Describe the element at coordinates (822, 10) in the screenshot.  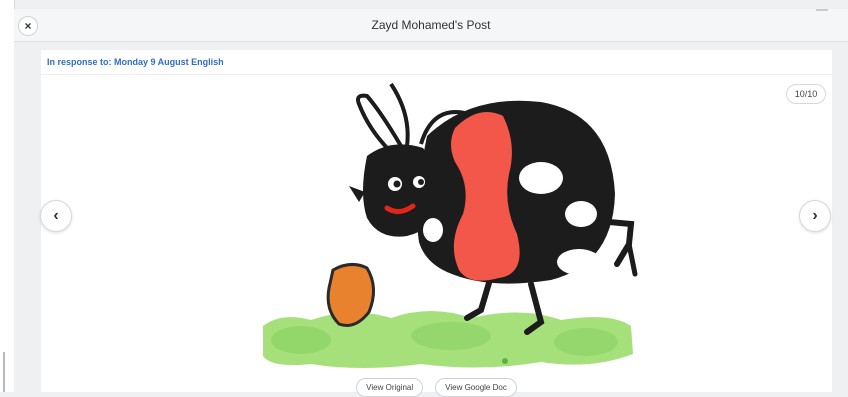
I see `header-divider` at that location.